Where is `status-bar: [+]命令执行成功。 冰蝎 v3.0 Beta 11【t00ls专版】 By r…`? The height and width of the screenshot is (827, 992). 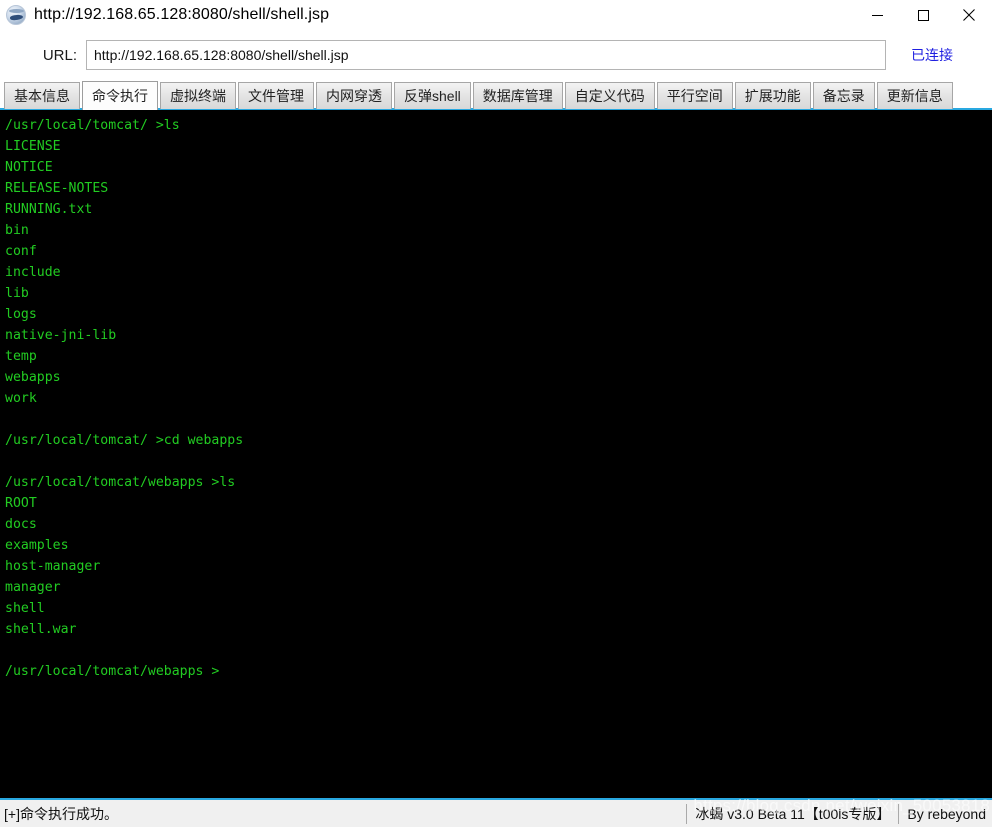 status-bar: [+]命令执行成功。 冰蝎 v3.0 Beta 11【t00ls专版】 By r… is located at coordinates (496, 811).